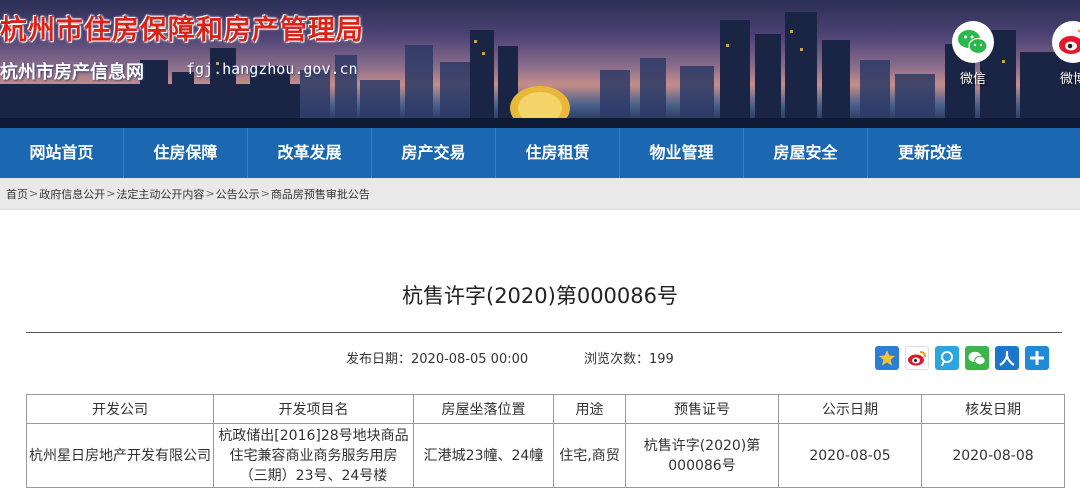 This screenshot has width=1080, height=491. Describe the element at coordinates (17, 194) in the screenshot. I see `breadcrumb-home: 首页` at that location.